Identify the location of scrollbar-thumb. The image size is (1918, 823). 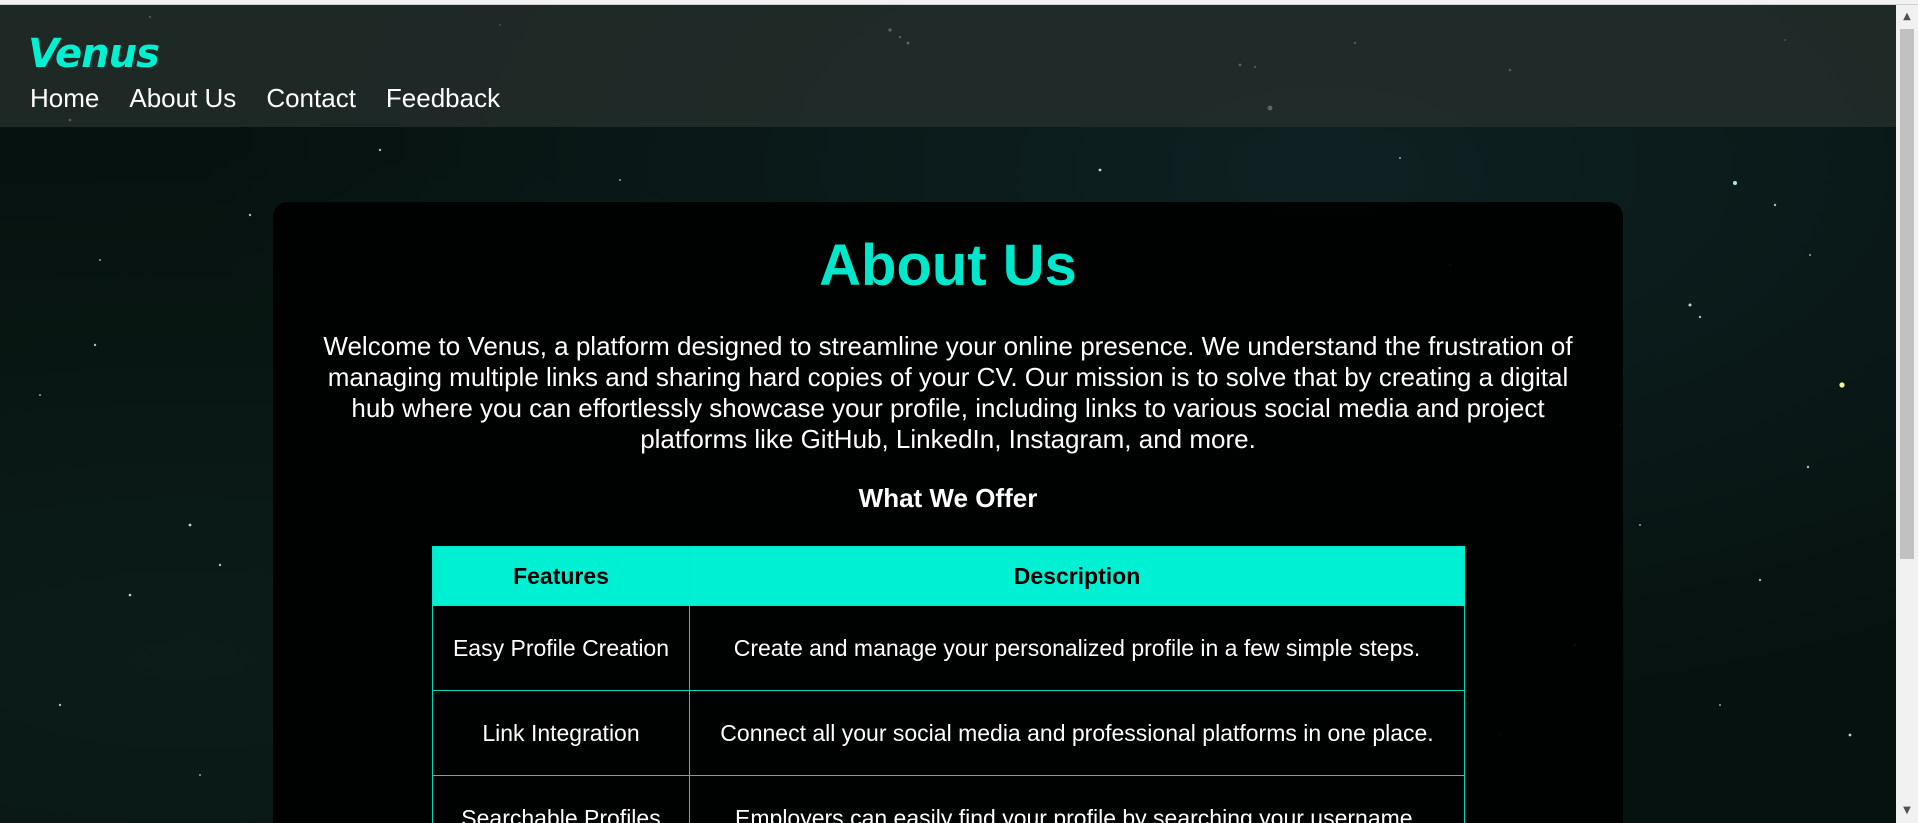
(1907, 294).